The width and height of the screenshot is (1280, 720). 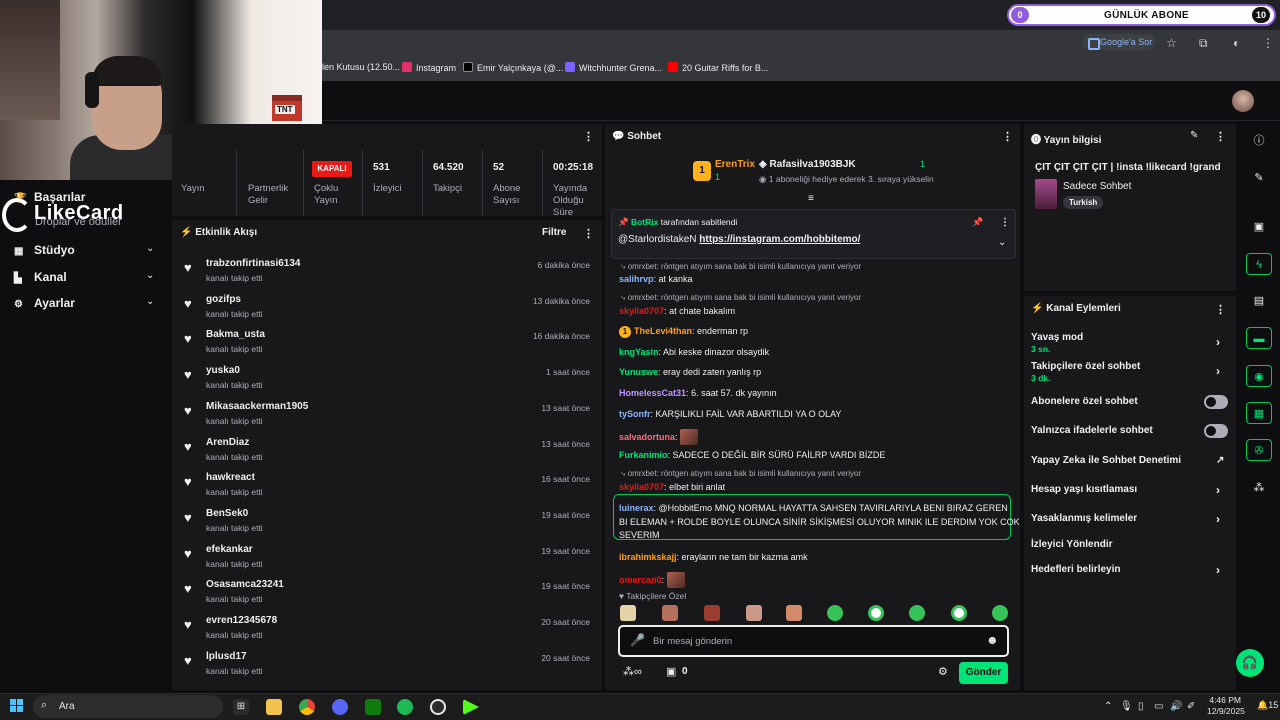 I want to click on channel-action-item: Hedefleri belirleyin, so click(x=1075, y=569).